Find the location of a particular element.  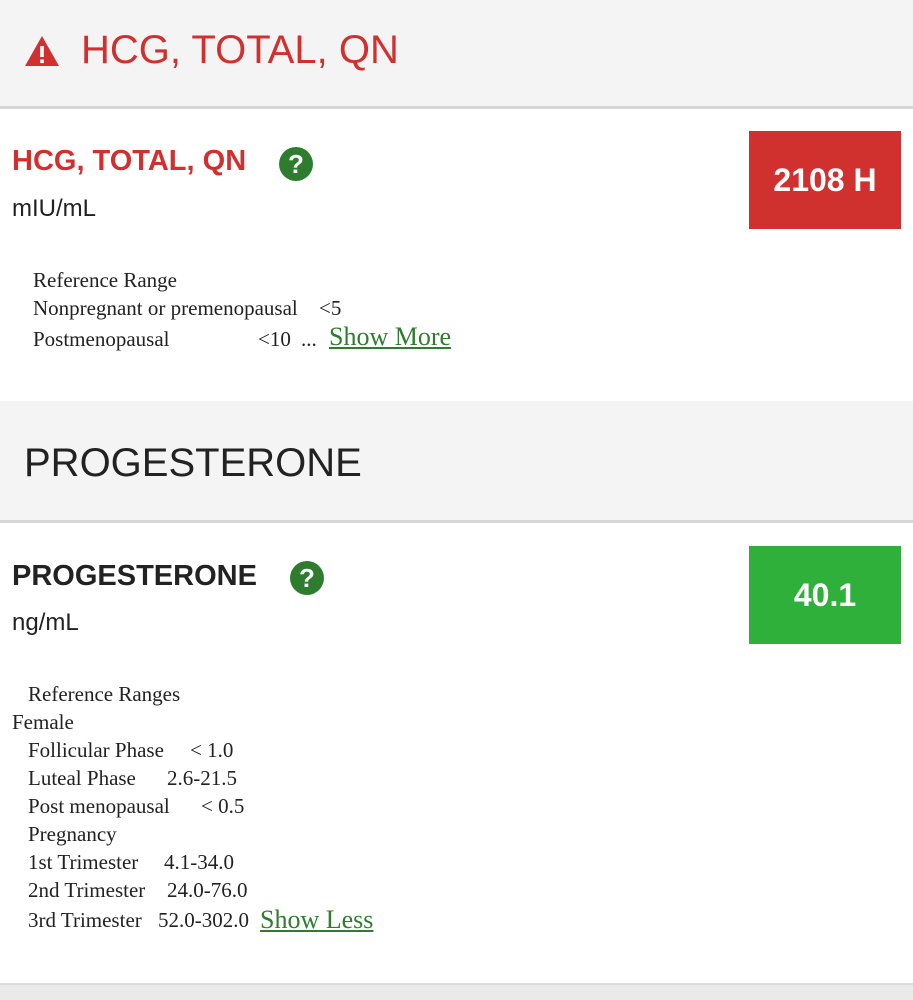

hcg-value-badge: 2108 H is located at coordinates (825, 180).